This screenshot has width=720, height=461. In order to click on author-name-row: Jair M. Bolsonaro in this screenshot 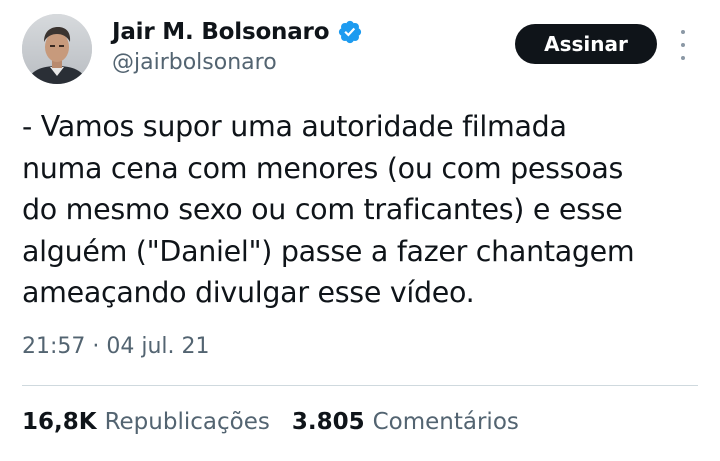, I will do `click(237, 32)`.